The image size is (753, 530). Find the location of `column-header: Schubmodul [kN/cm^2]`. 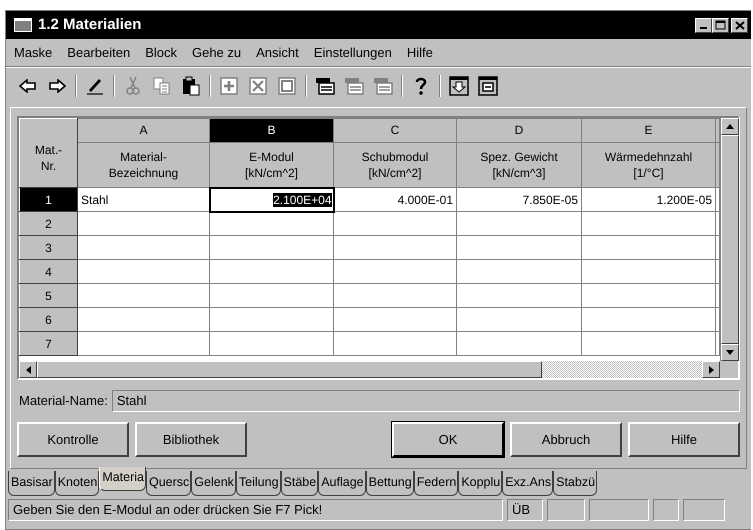

column-header: Schubmodul [kN/cm^2] is located at coordinates (395, 165).